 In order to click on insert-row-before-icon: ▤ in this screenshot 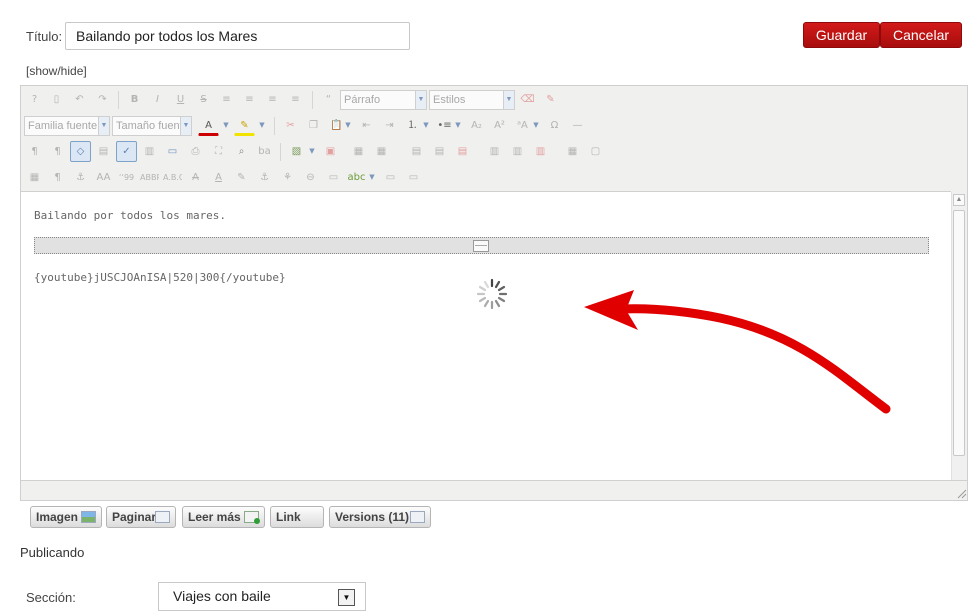, I will do `click(416, 151)`.